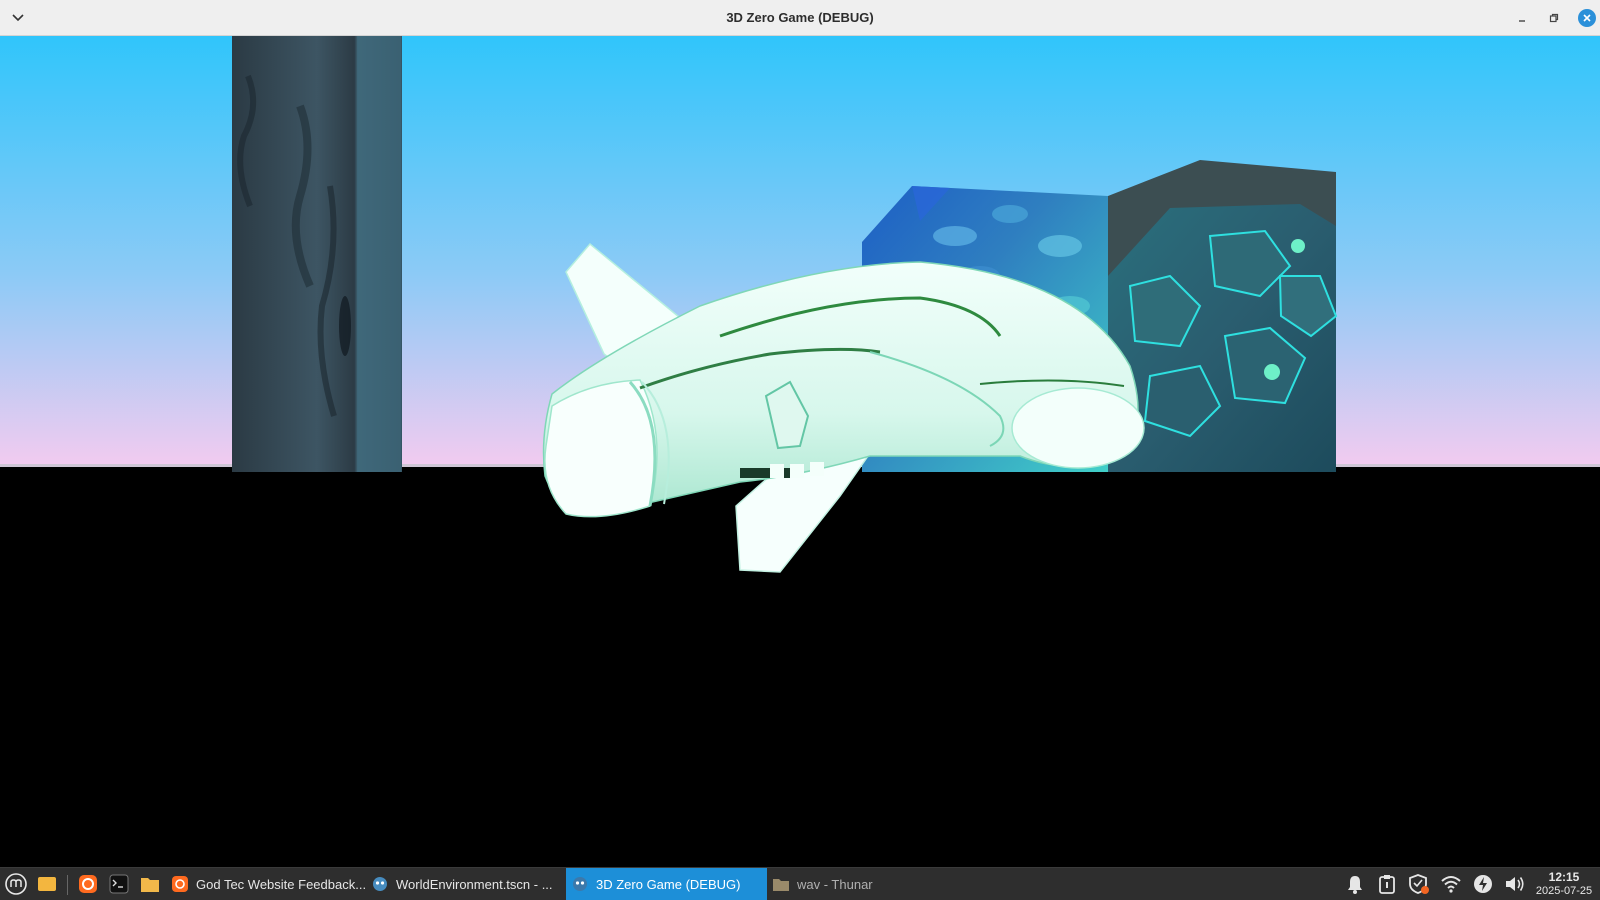  Describe the element at coordinates (1554, 18) in the screenshot. I see `restore-icon` at that location.